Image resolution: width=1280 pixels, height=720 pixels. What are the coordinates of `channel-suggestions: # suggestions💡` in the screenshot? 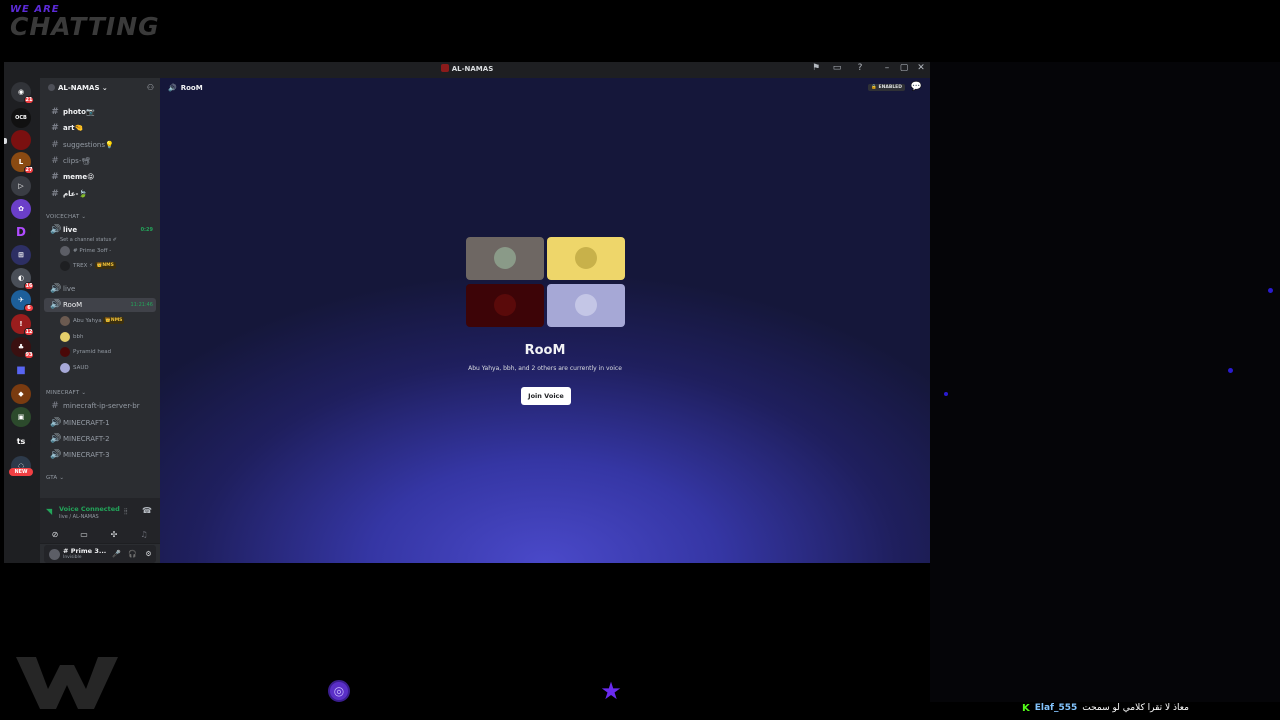 It's located at (100, 145).